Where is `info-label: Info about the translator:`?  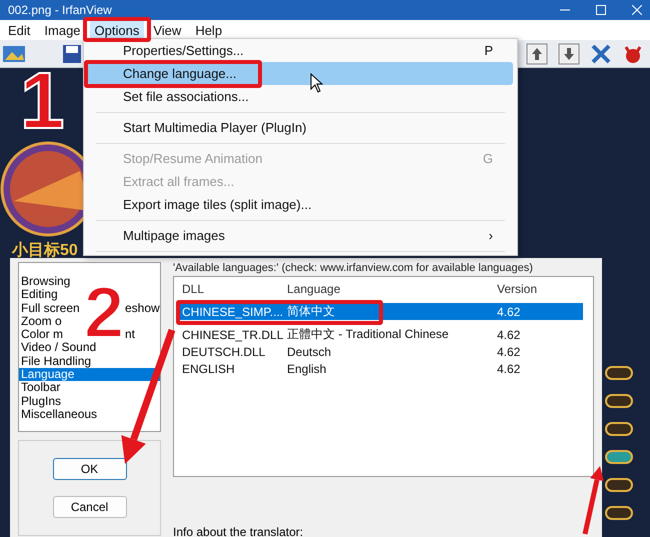
info-label: Info about the translator: is located at coordinates (238, 531).